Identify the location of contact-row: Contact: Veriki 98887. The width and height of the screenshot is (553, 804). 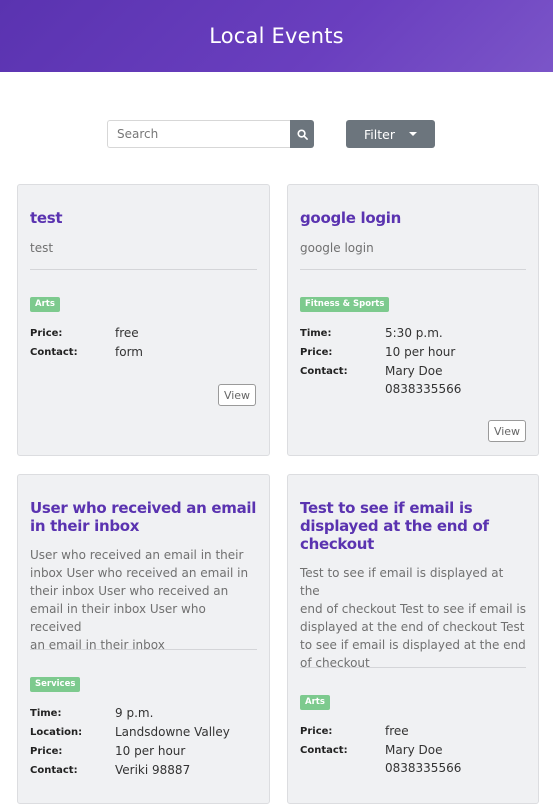
(143, 770).